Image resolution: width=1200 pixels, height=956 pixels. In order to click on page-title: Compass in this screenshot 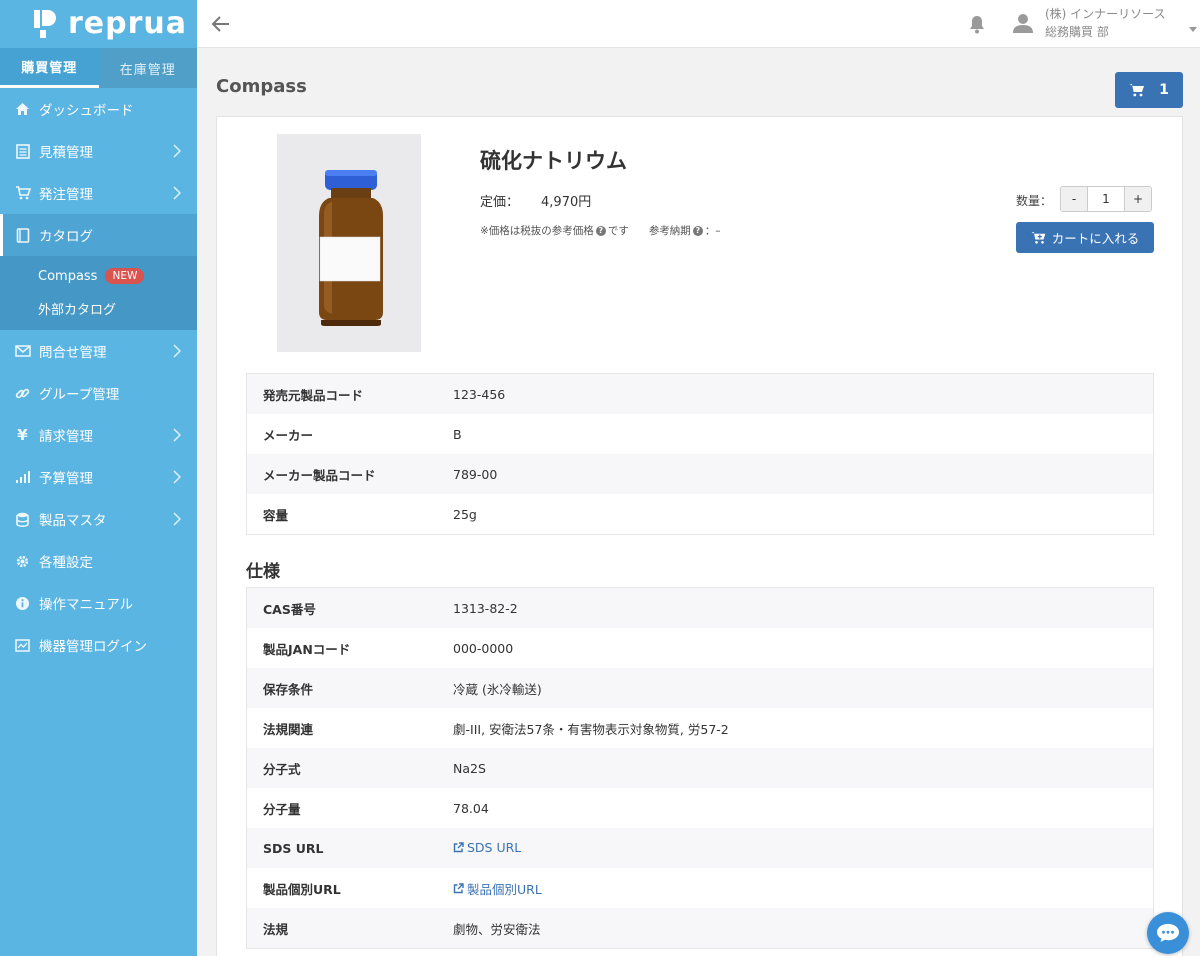, I will do `click(261, 86)`.